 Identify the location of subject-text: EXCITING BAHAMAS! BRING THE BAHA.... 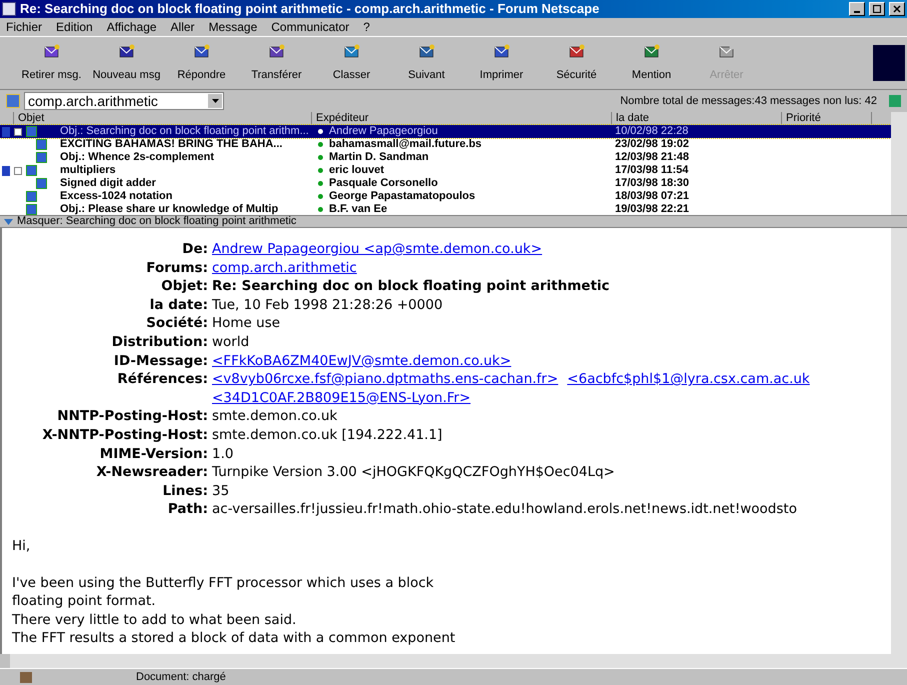
(171, 144).